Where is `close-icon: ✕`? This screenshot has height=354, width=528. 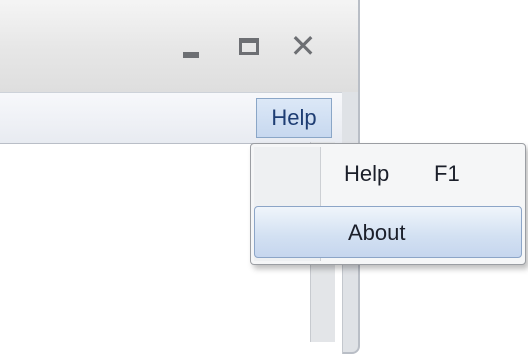 close-icon: ✕ is located at coordinates (303, 46).